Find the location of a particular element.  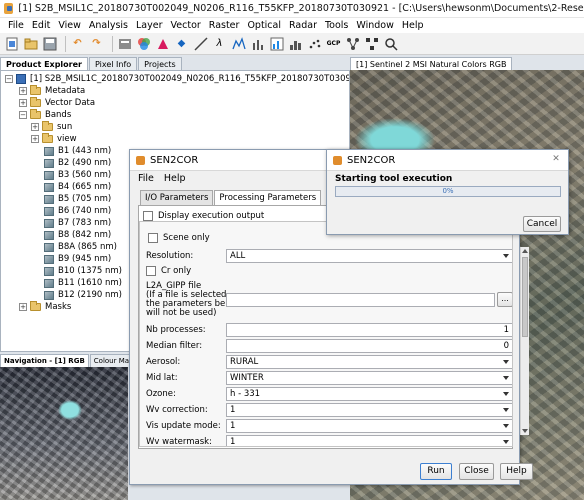

menu-radar: Radar is located at coordinates (303, 25).